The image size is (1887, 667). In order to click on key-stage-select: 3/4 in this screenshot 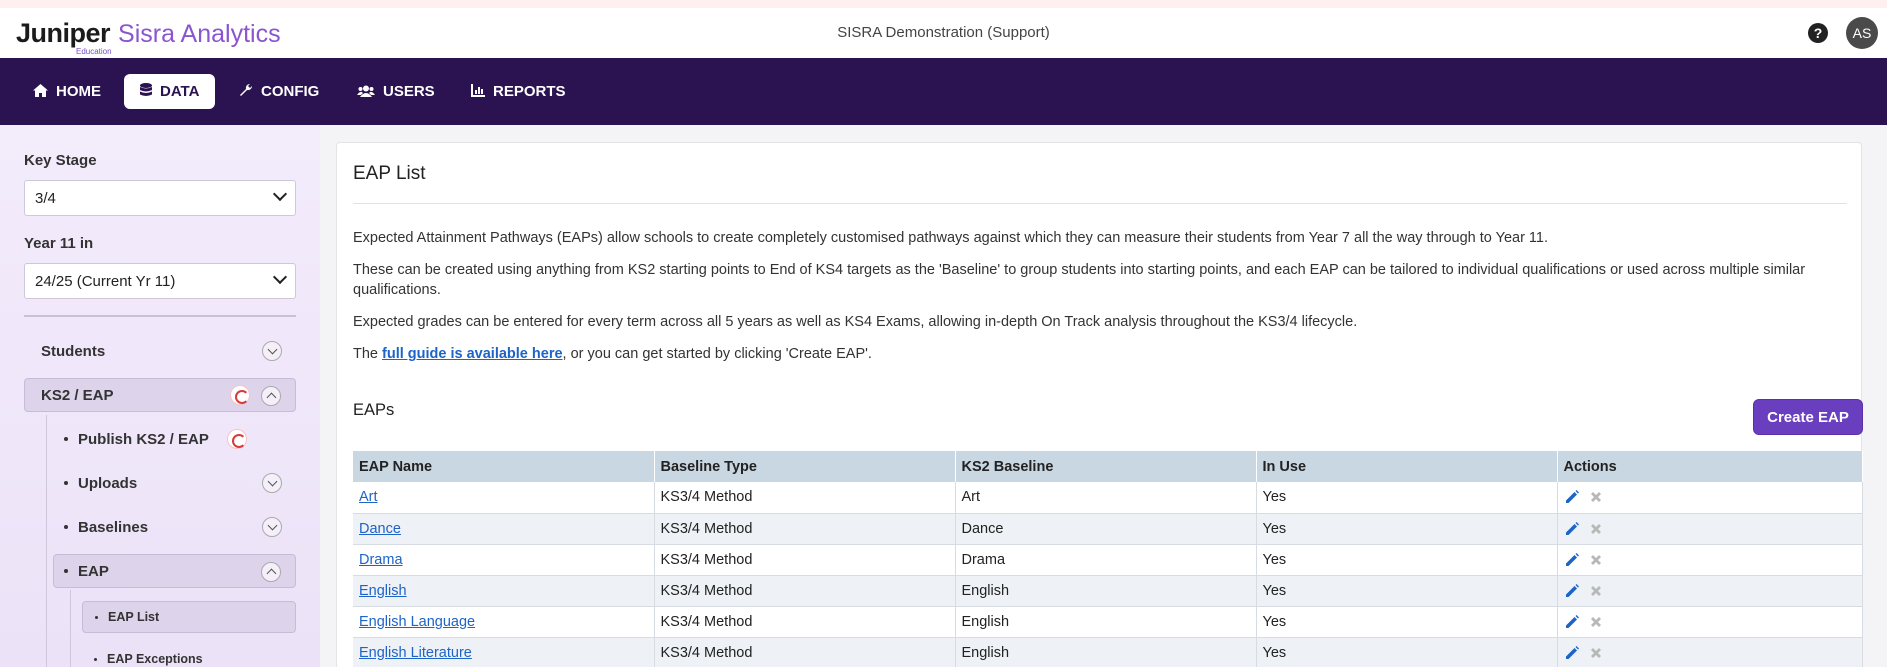, I will do `click(160, 198)`.